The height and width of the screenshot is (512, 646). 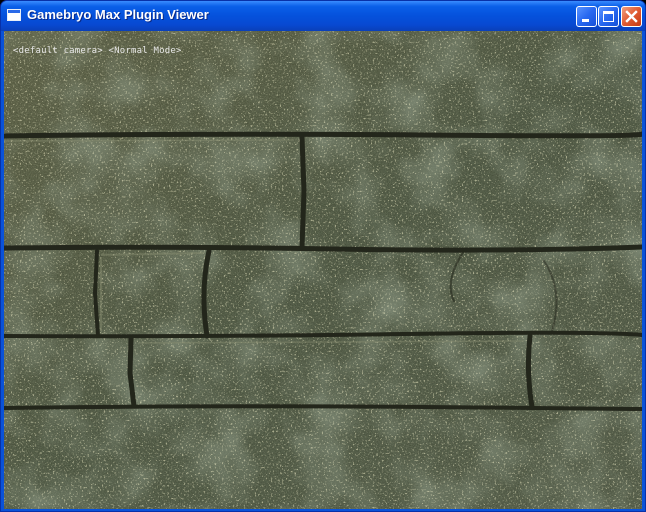 I want to click on close-button, so click(x=631, y=16).